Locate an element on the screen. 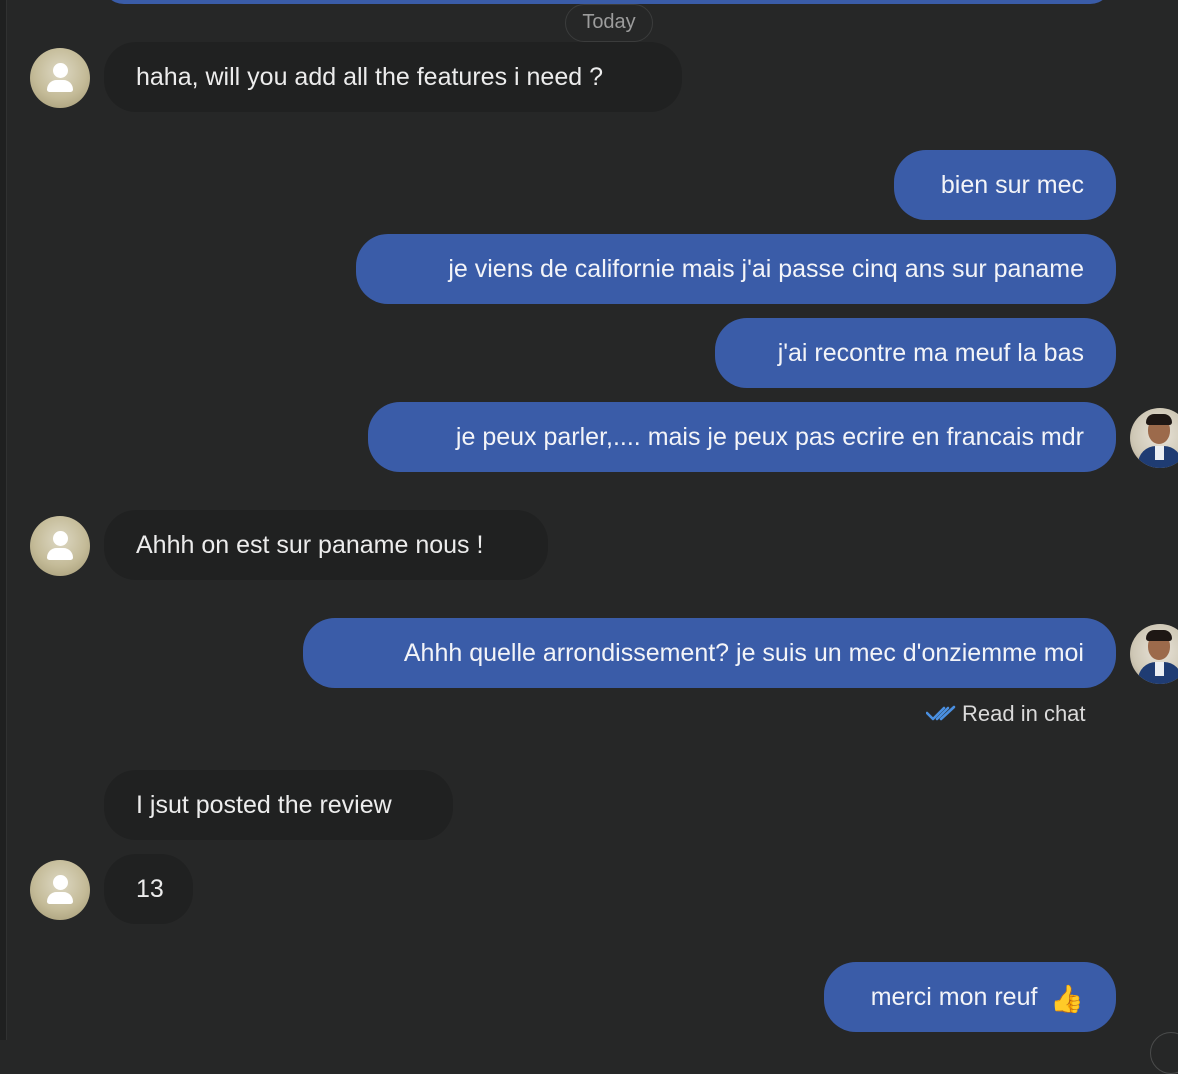 This screenshot has height=1074, width=1178. outgoing-message: merci mon reuf 👍 is located at coordinates (970, 997).